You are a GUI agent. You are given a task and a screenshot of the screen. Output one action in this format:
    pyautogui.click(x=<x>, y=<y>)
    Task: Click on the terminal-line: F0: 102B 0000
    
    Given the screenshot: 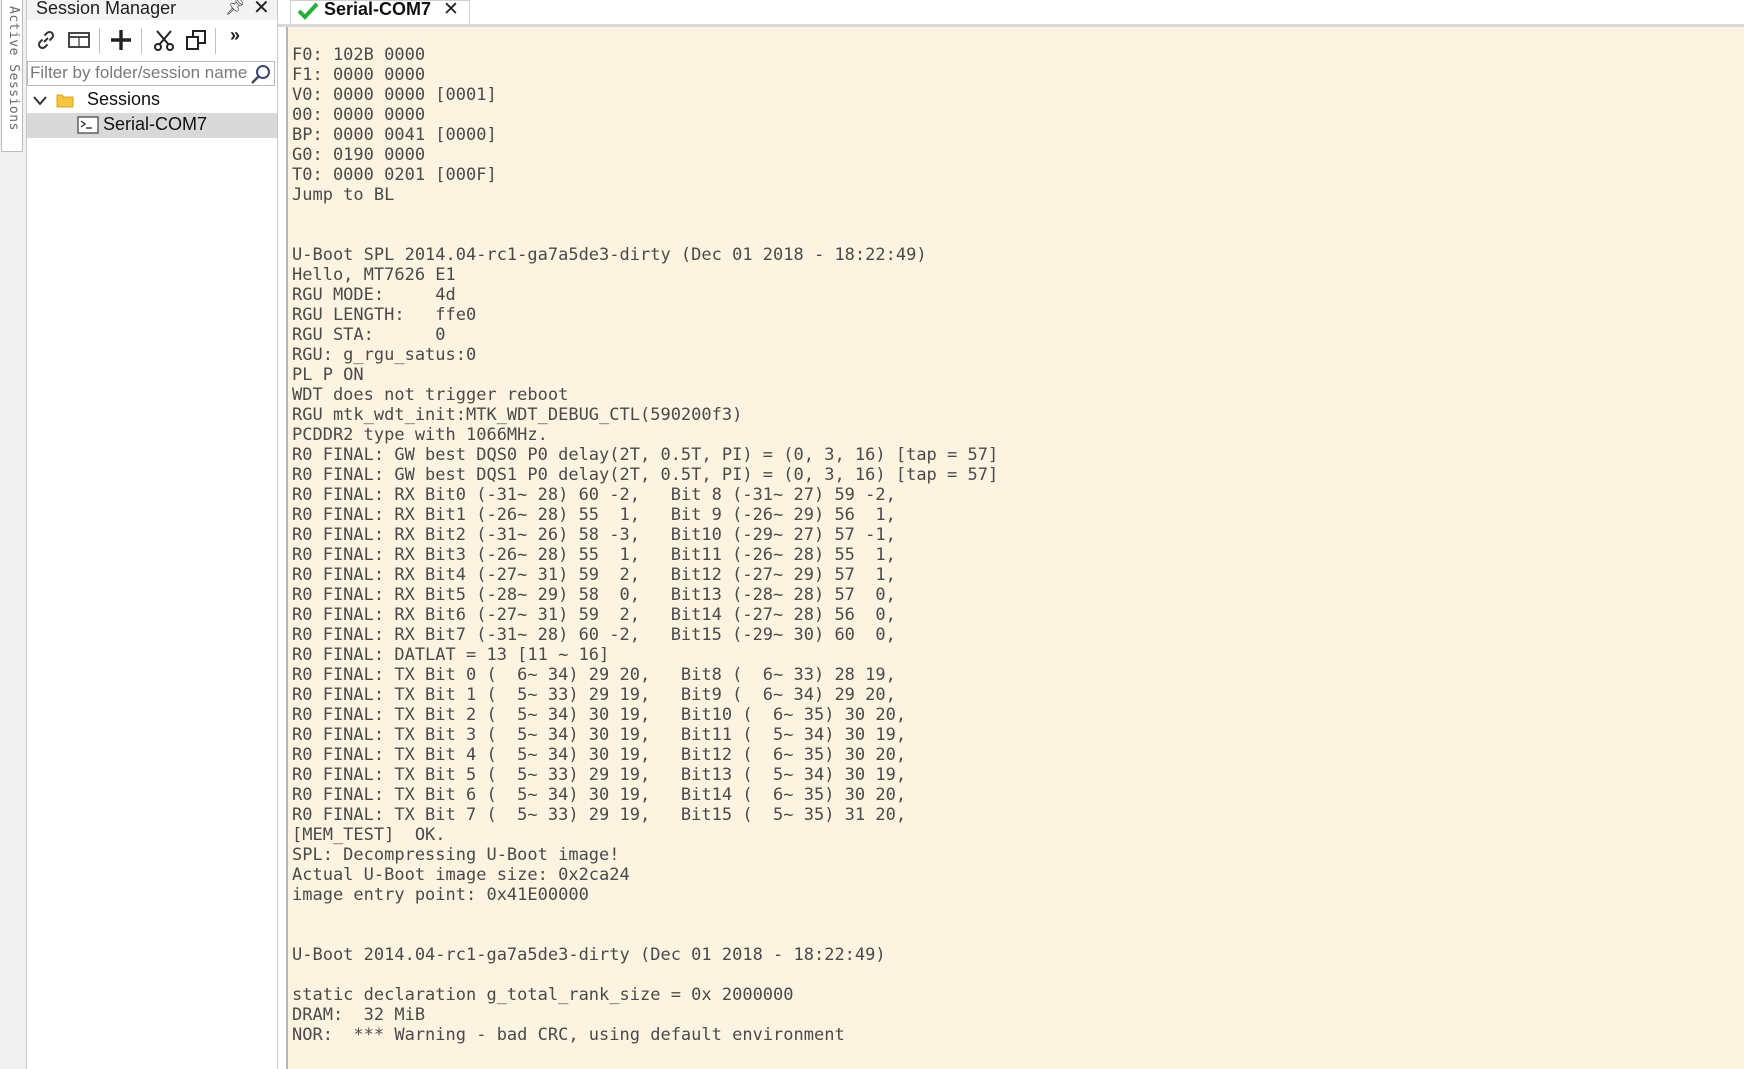 What is the action you would take?
    pyautogui.click(x=359, y=55)
    